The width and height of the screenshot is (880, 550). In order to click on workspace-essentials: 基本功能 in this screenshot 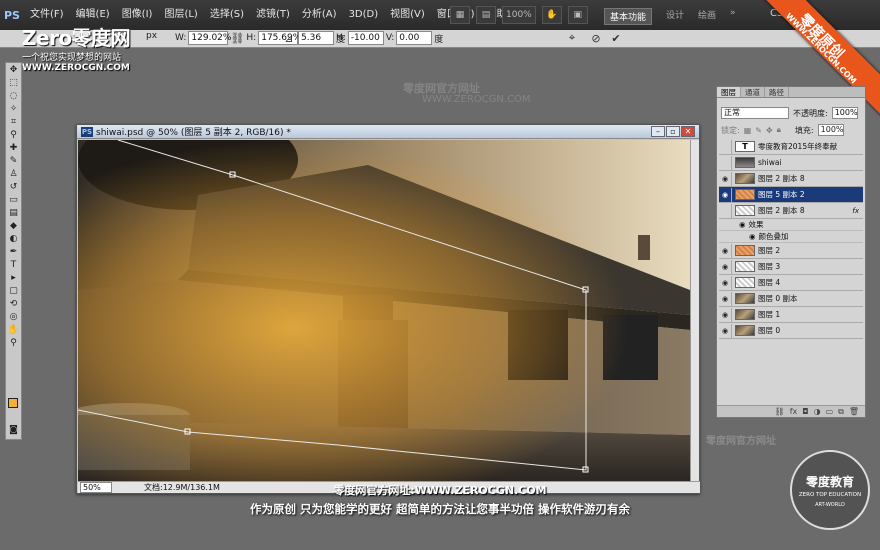, I will do `click(628, 16)`.